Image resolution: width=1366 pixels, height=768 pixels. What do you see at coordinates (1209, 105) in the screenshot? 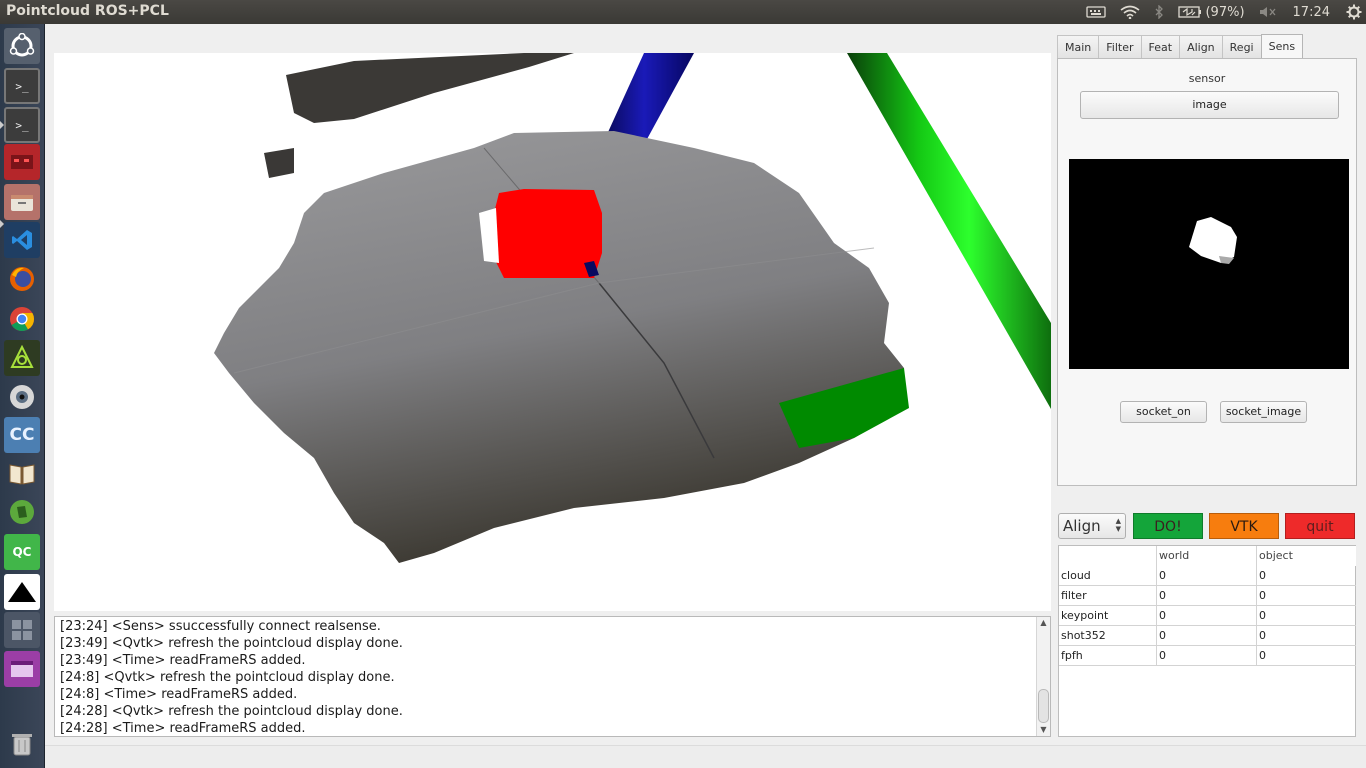
I see `image-button: image` at bounding box center [1209, 105].